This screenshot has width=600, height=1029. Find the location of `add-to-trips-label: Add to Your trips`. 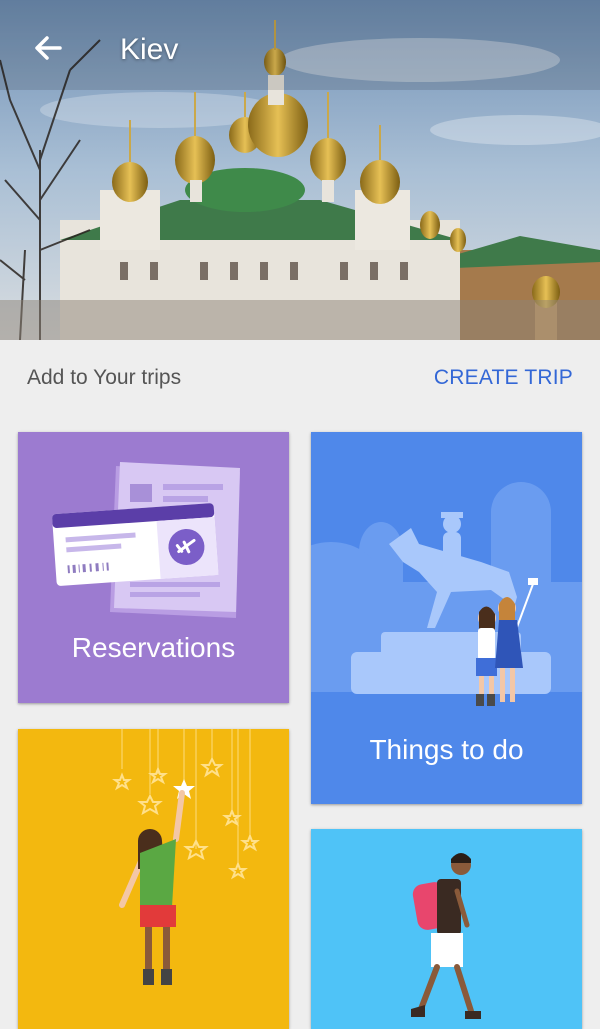

add-to-trips-label: Add to Your trips is located at coordinates (104, 377).